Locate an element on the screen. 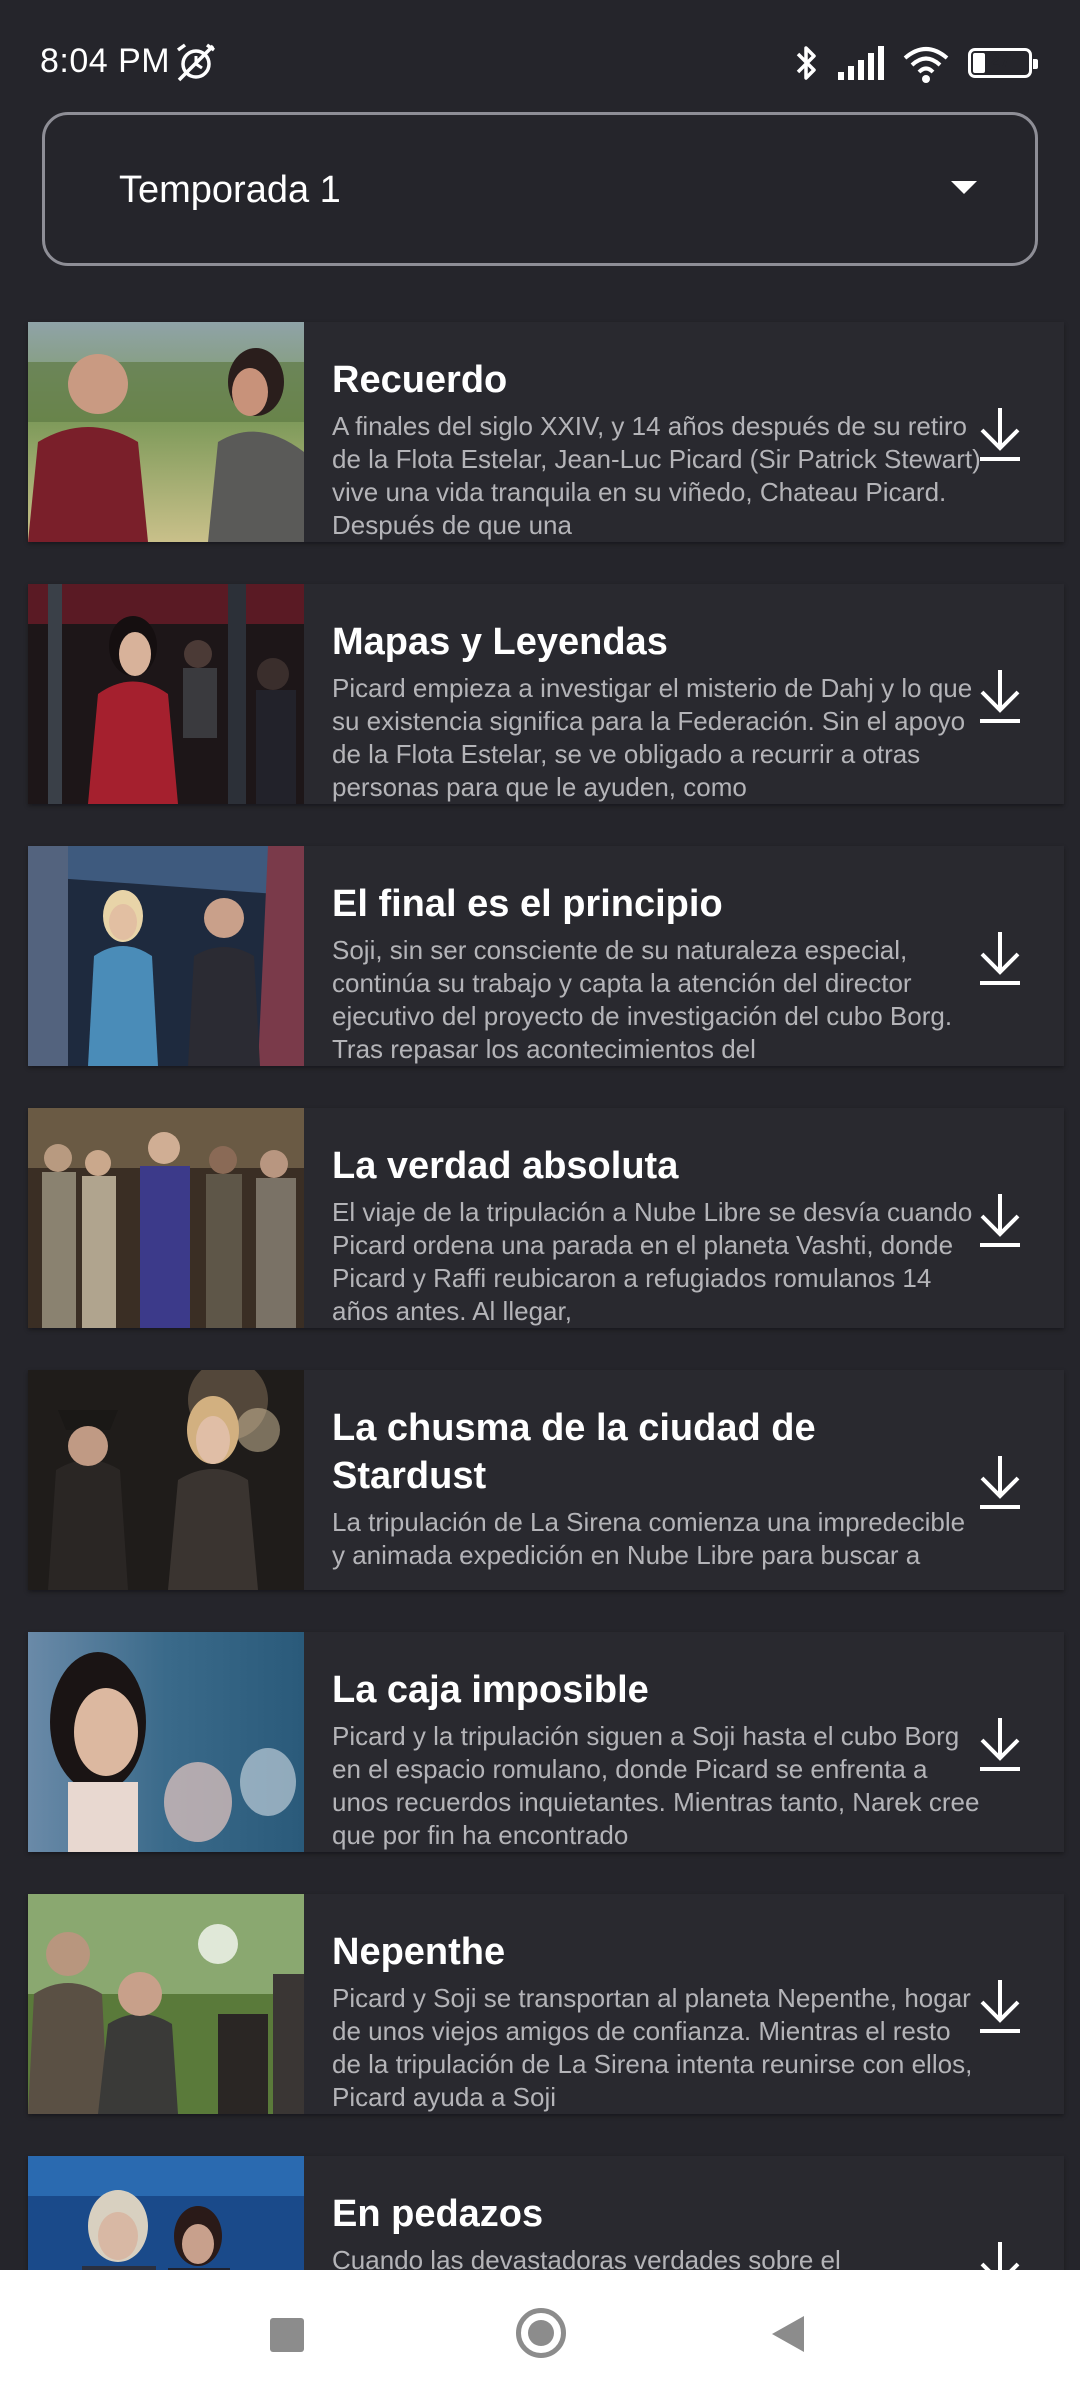 Image resolution: width=1080 pixels, height=2400 pixels. navigation-bar is located at coordinates (540, 2335).